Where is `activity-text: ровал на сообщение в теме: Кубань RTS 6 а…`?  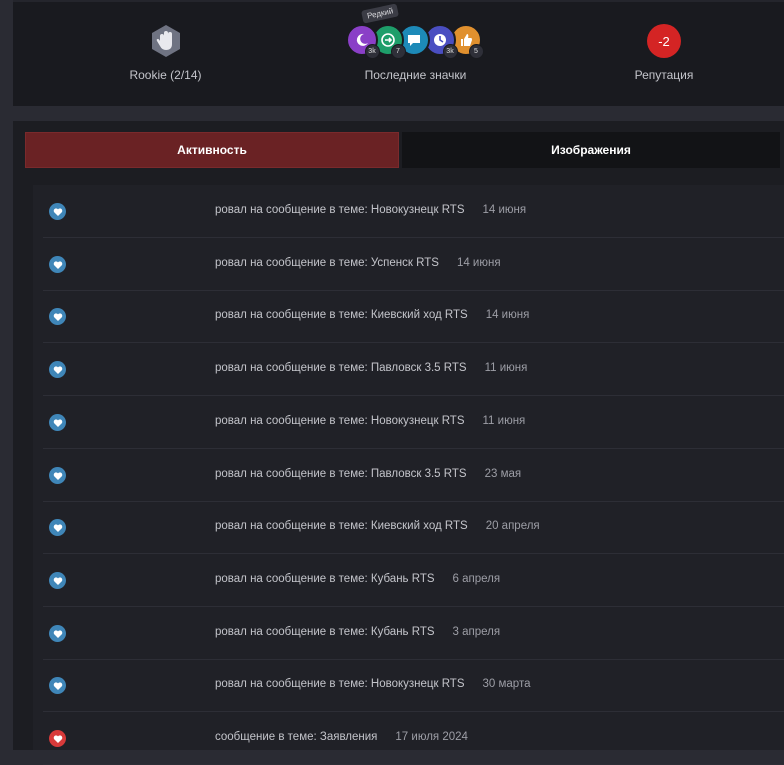
activity-text: ровал на сообщение в теме: Кубань RTS 6 а… is located at coordinates (357, 579).